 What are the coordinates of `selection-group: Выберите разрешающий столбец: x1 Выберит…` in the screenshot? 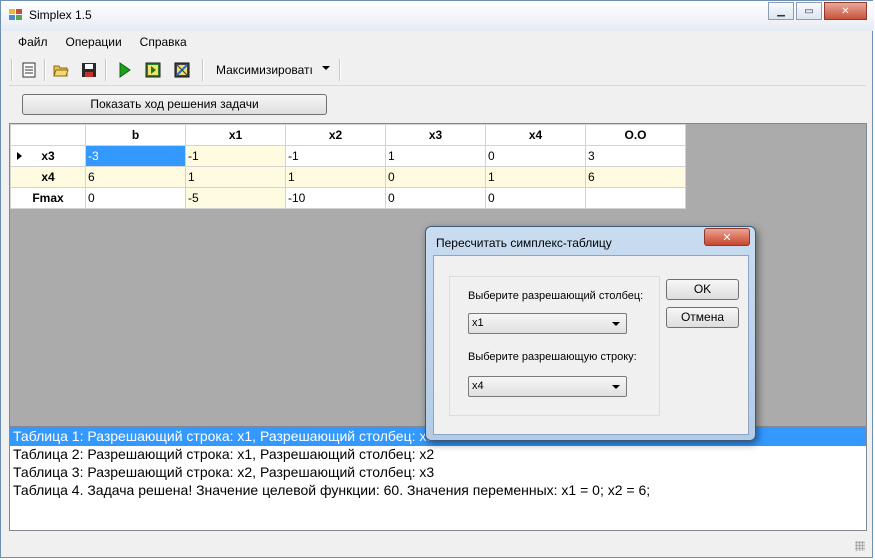 It's located at (554, 346).